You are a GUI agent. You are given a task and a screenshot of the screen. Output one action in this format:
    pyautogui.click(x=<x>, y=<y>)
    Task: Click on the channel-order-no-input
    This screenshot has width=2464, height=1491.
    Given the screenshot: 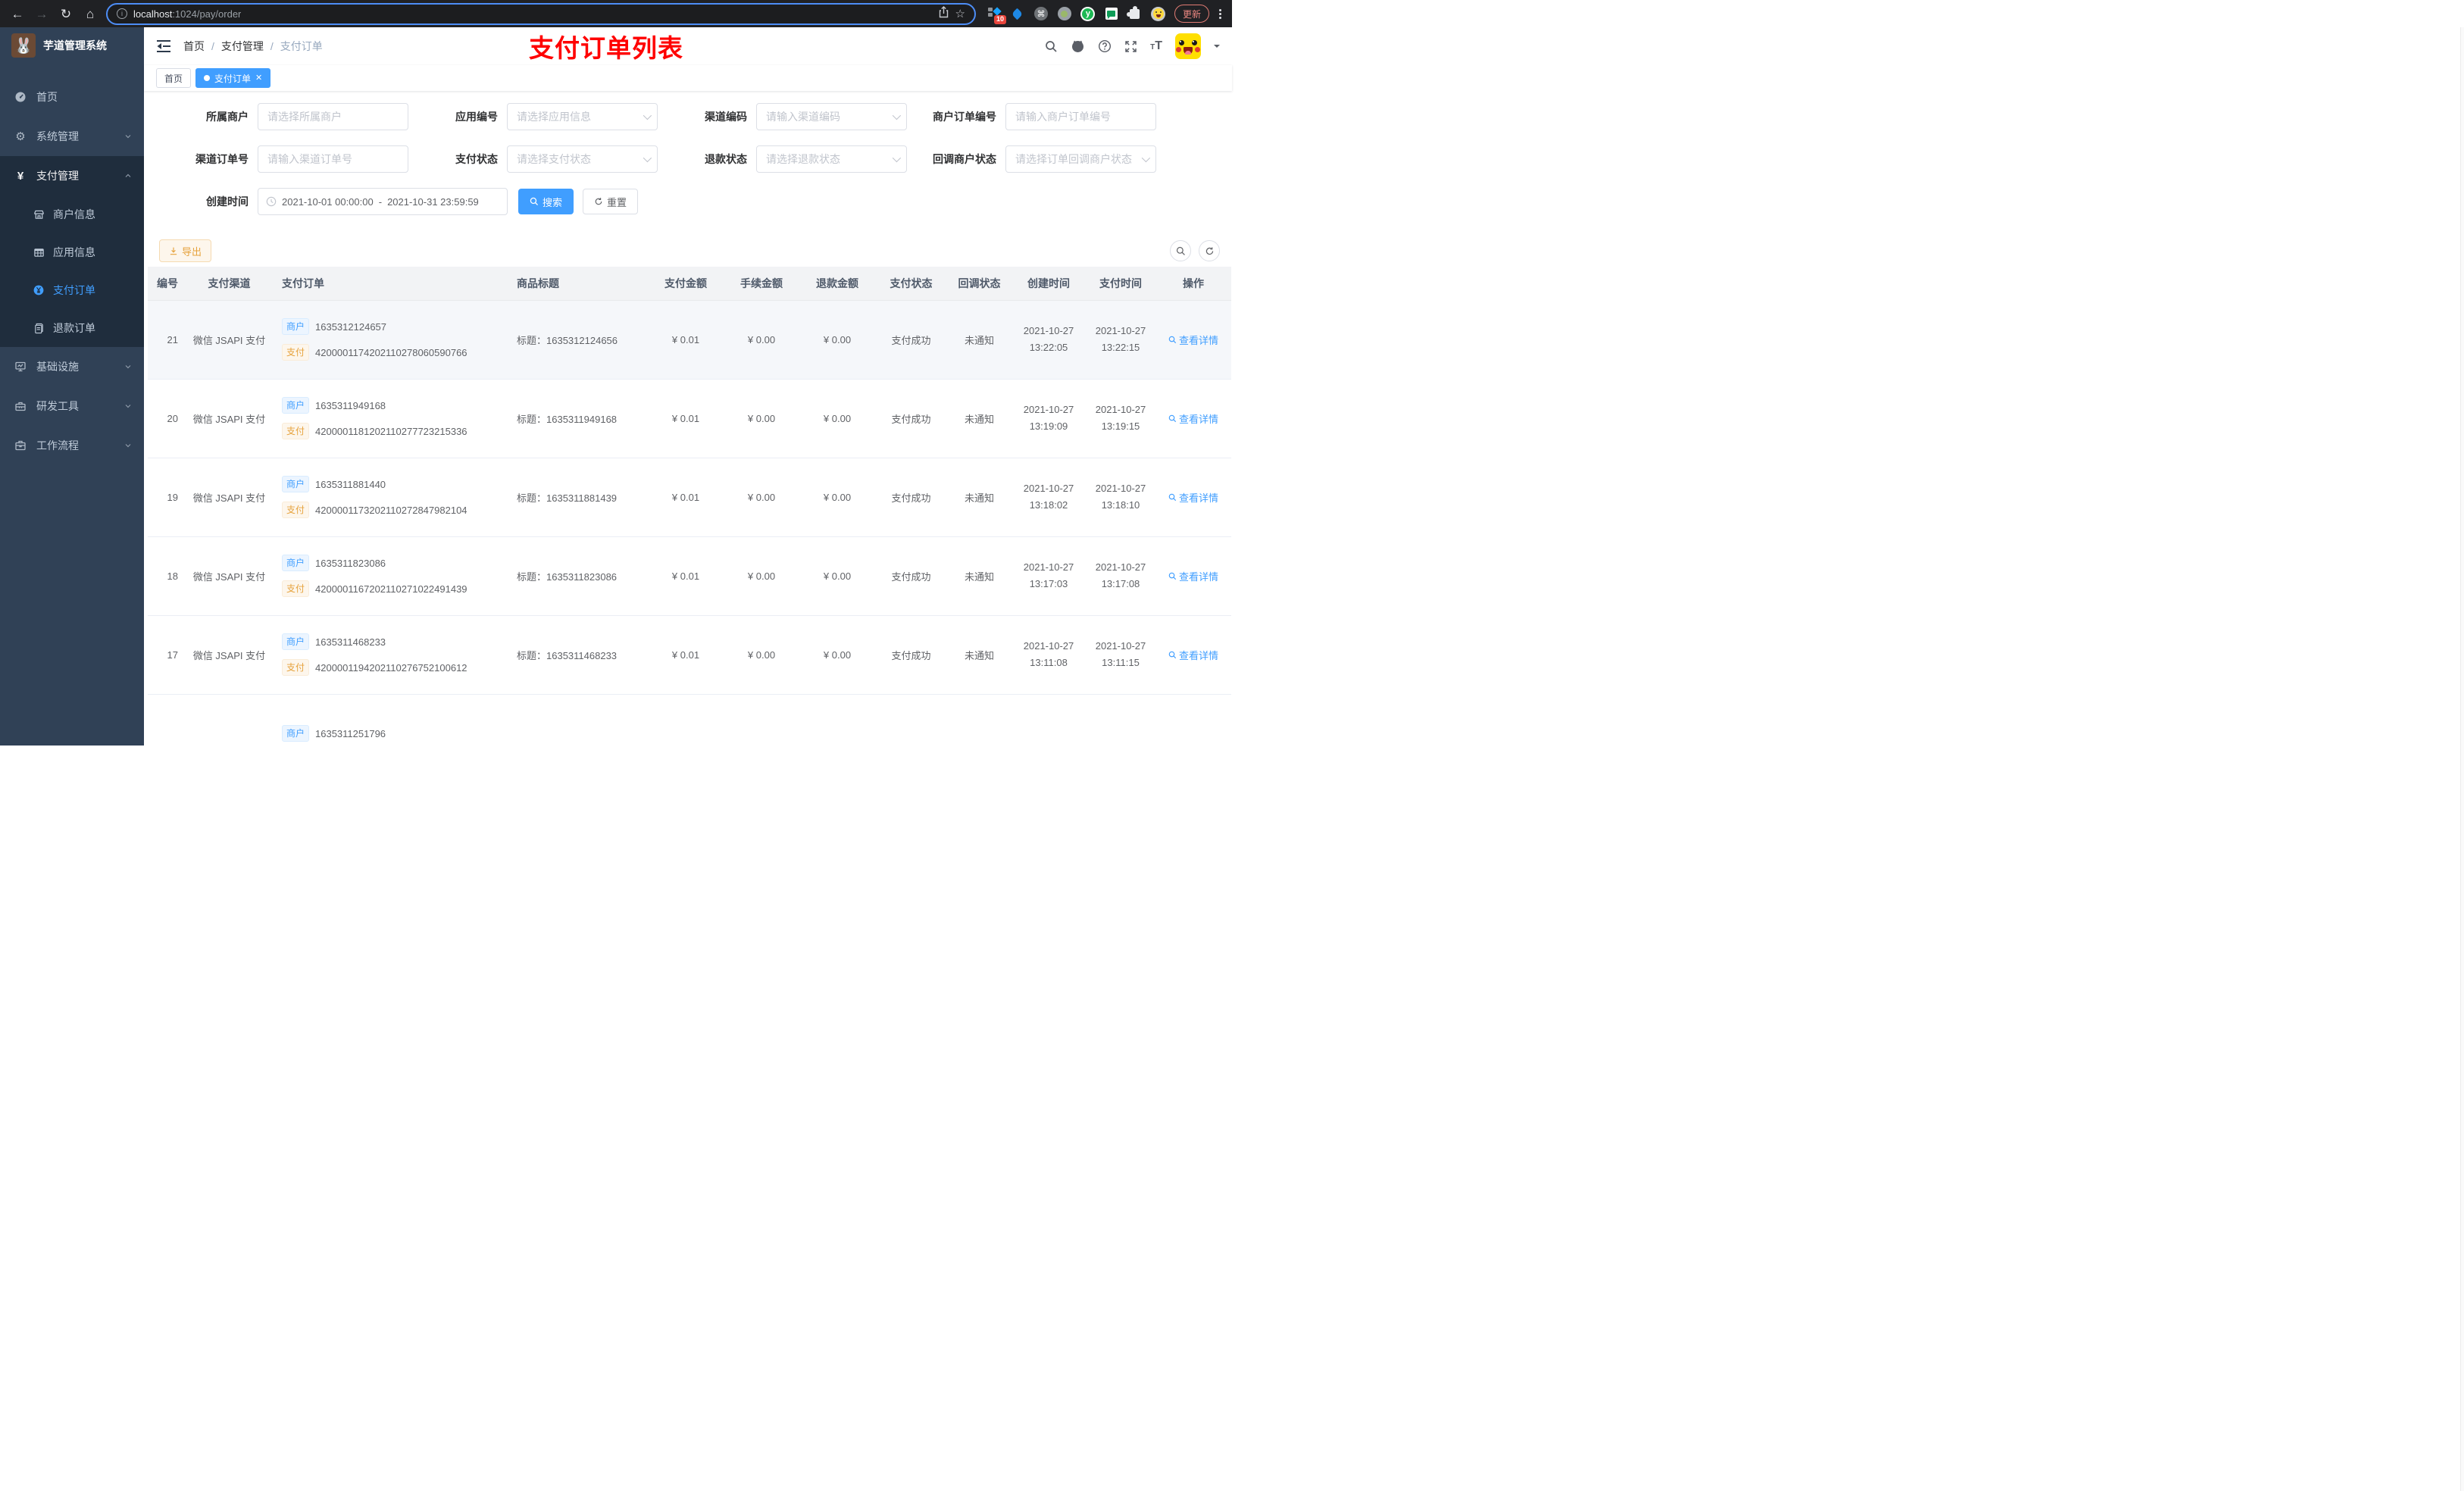 What is the action you would take?
    pyautogui.click(x=333, y=159)
    